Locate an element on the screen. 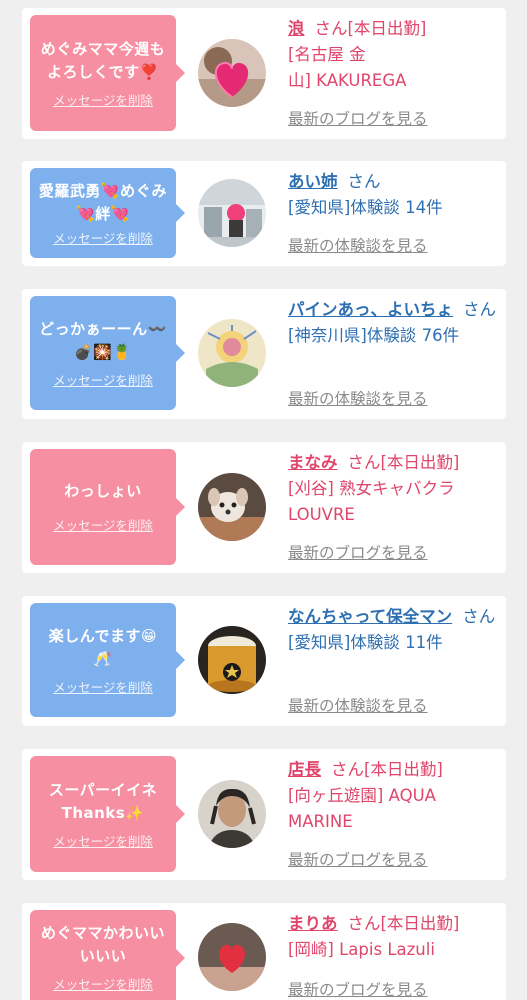 The height and width of the screenshot is (1000, 527). user-name-link: まなみ is located at coordinates (313, 462).